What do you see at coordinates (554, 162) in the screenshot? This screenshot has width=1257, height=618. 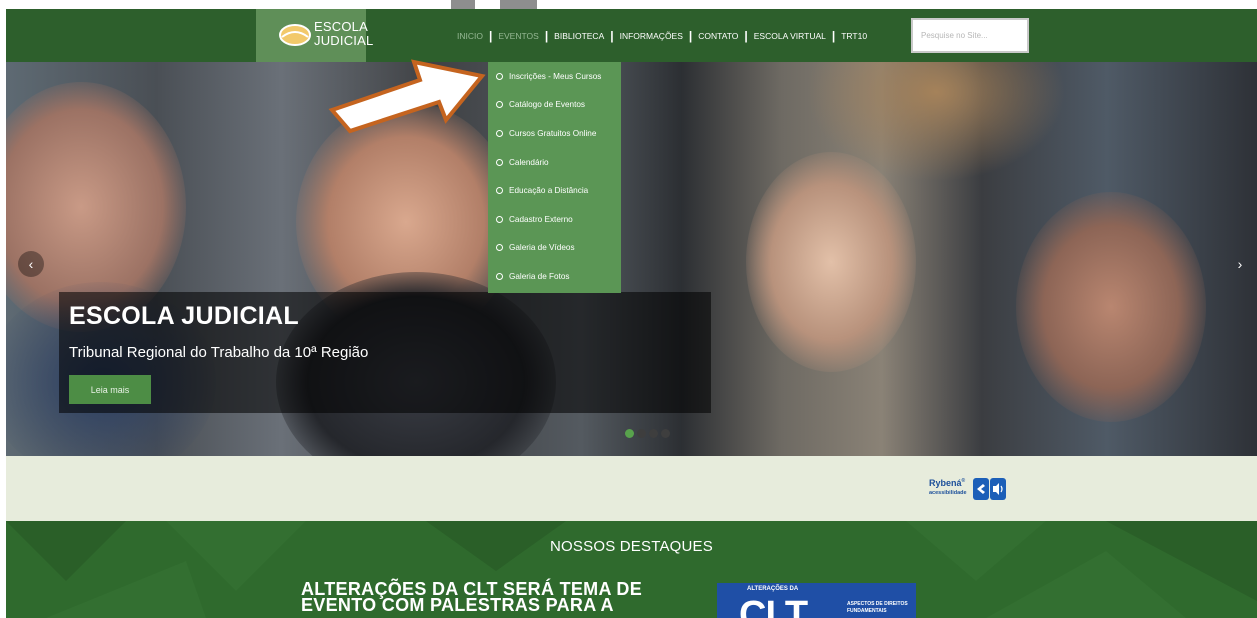 I see `dropdown-item-calendario: Calendário` at bounding box center [554, 162].